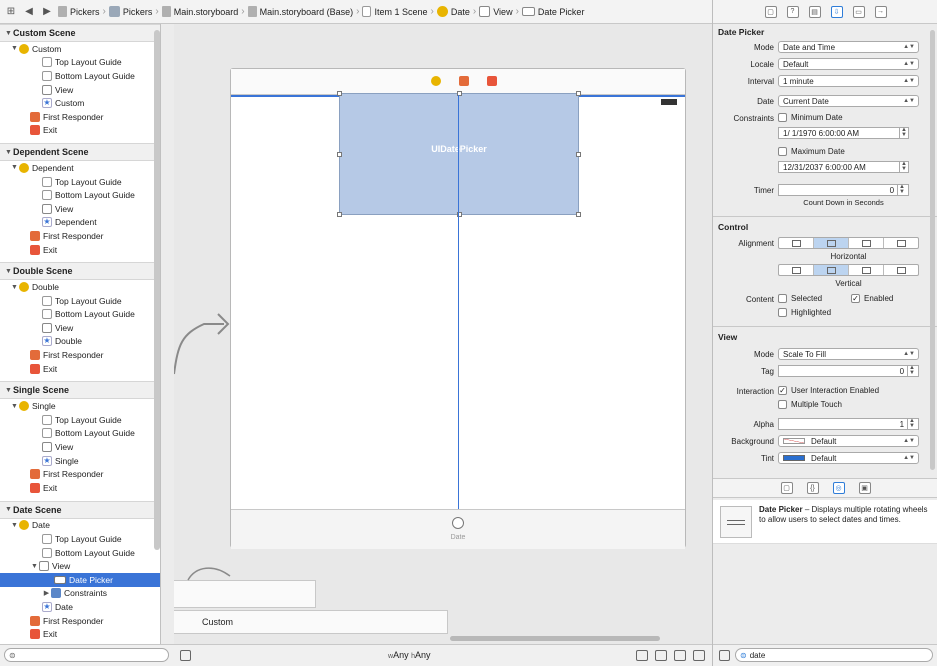  I want to click on enabled-checkbox: ✓ Enabled, so click(872, 298).